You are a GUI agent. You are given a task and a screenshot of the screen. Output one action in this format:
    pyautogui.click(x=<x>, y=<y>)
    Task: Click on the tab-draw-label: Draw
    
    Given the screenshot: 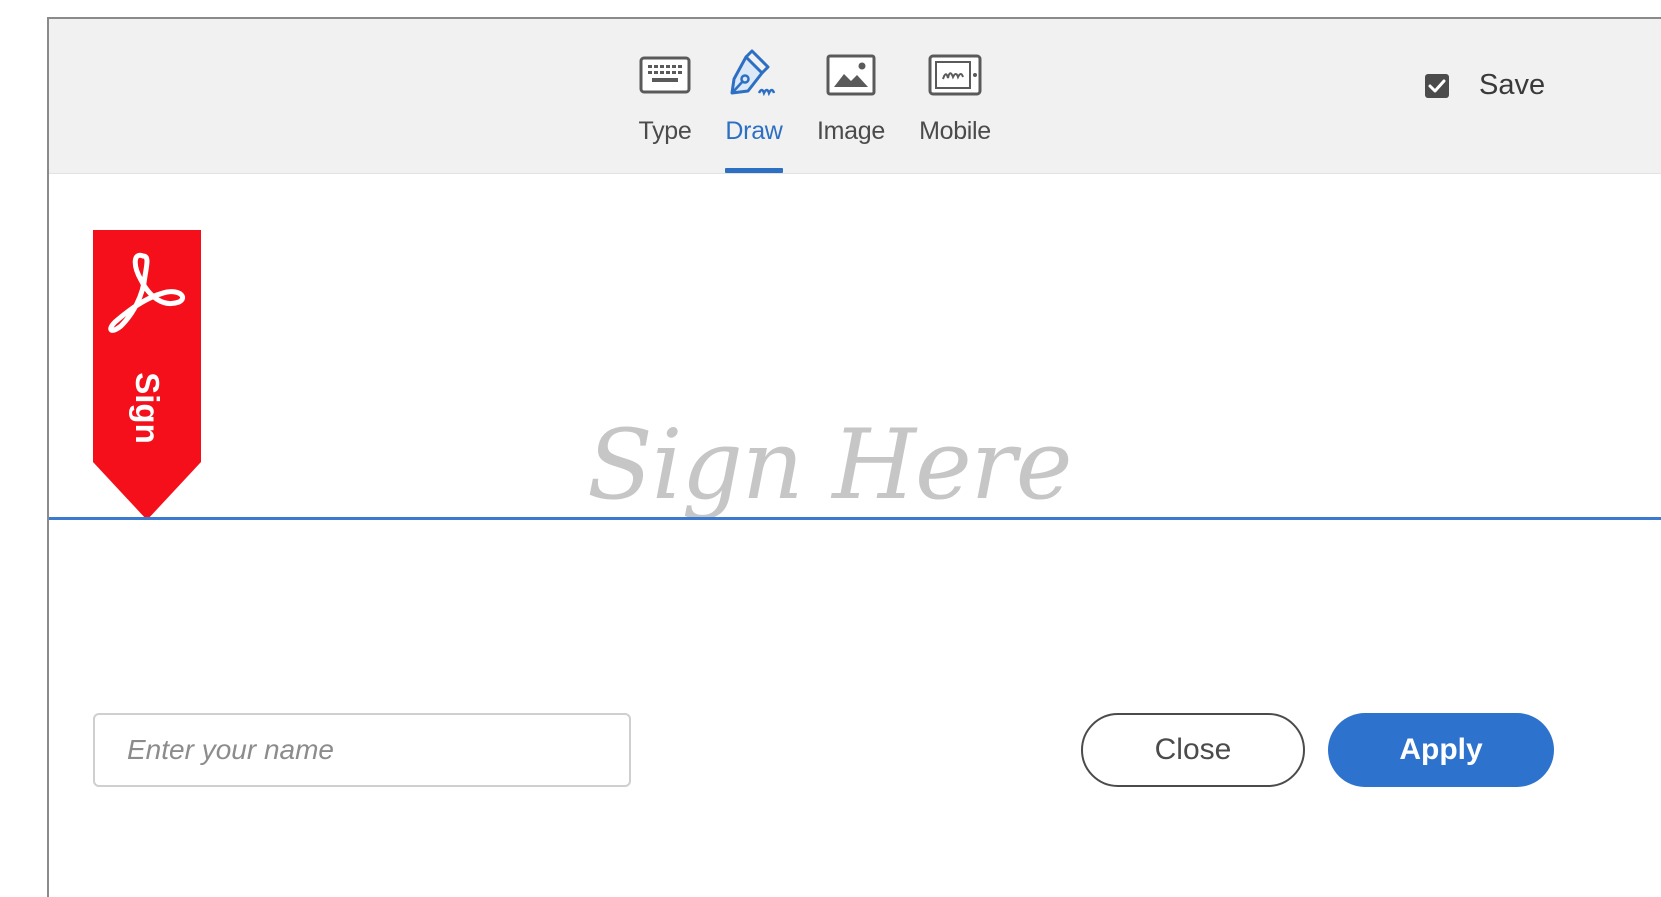 What is the action you would take?
    pyautogui.click(x=754, y=131)
    